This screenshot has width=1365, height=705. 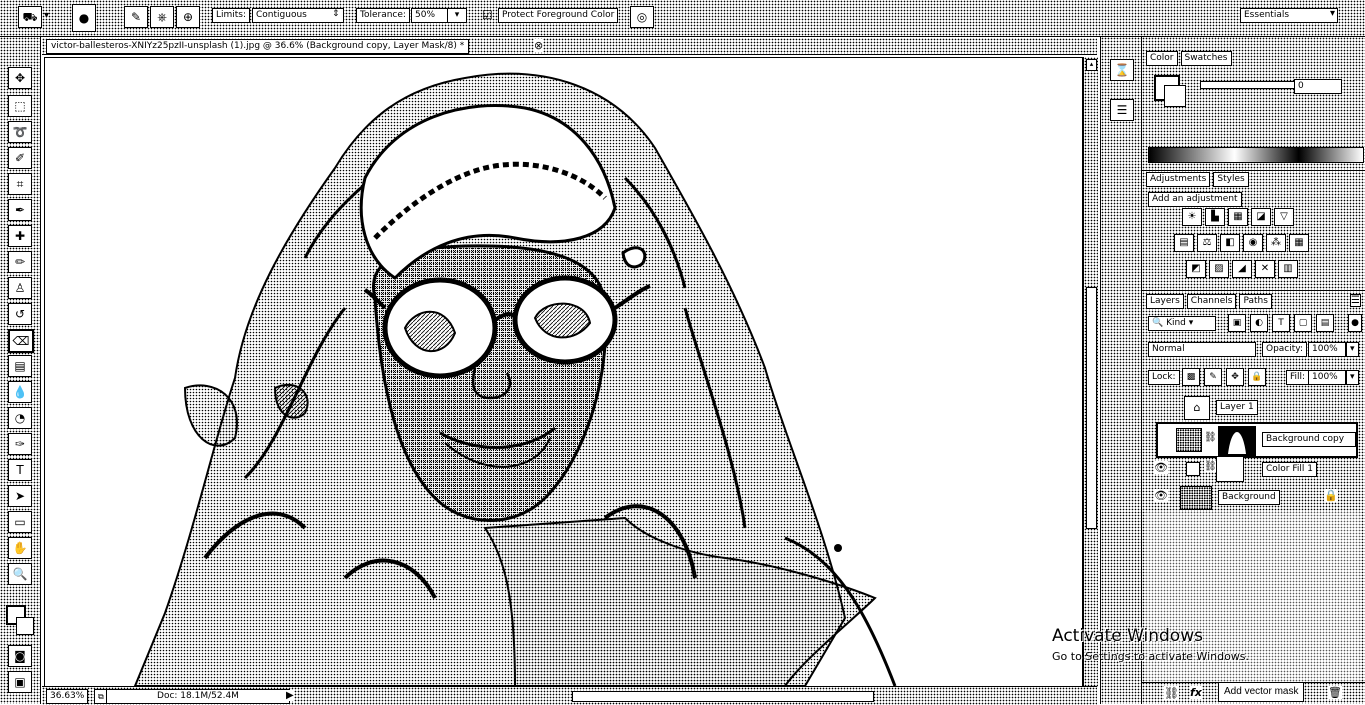 I want to click on hue-saturation-icon: ▤, so click(x=1184, y=243).